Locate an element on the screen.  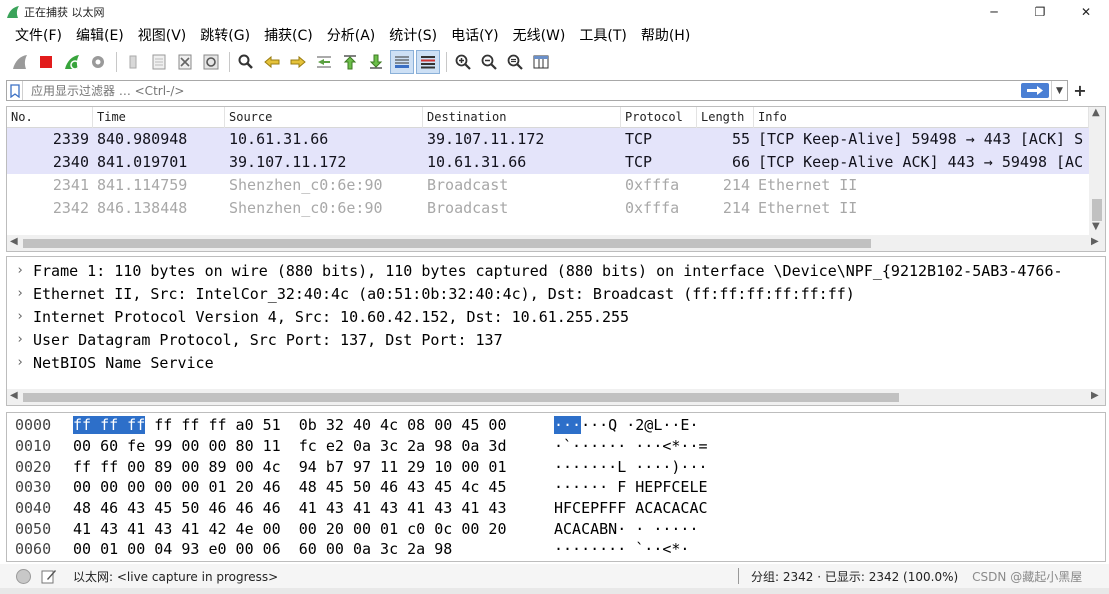
restart-capture-button is located at coordinates (72, 62).